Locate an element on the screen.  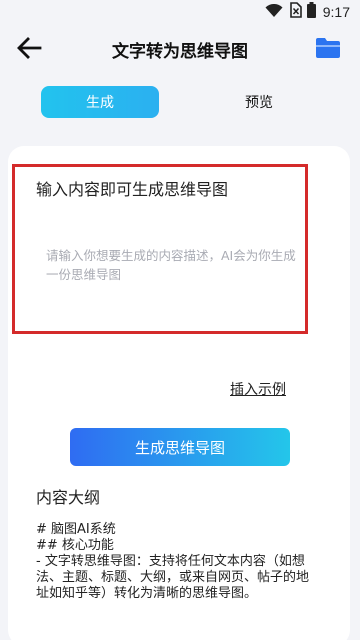
folder-button is located at coordinates (328, 50).